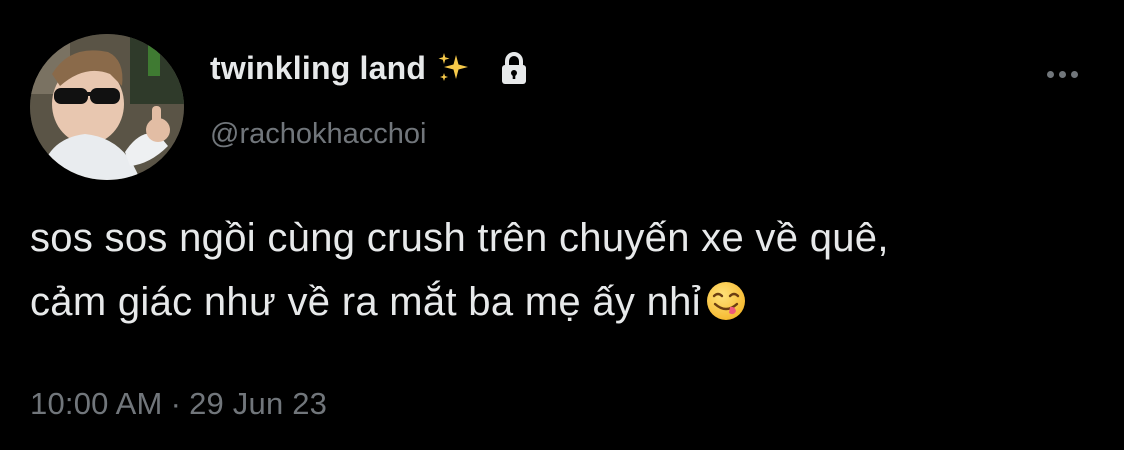  Describe the element at coordinates (318, 68) in the screenshot. I see `display-name: twinkling land` at that location.